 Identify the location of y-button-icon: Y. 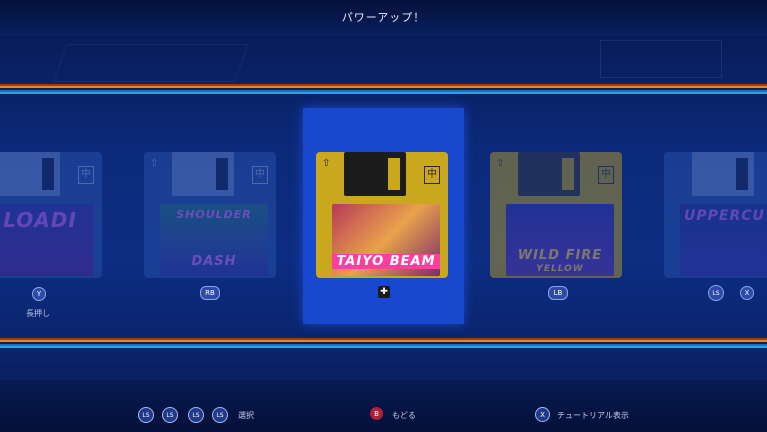
(39, 294).